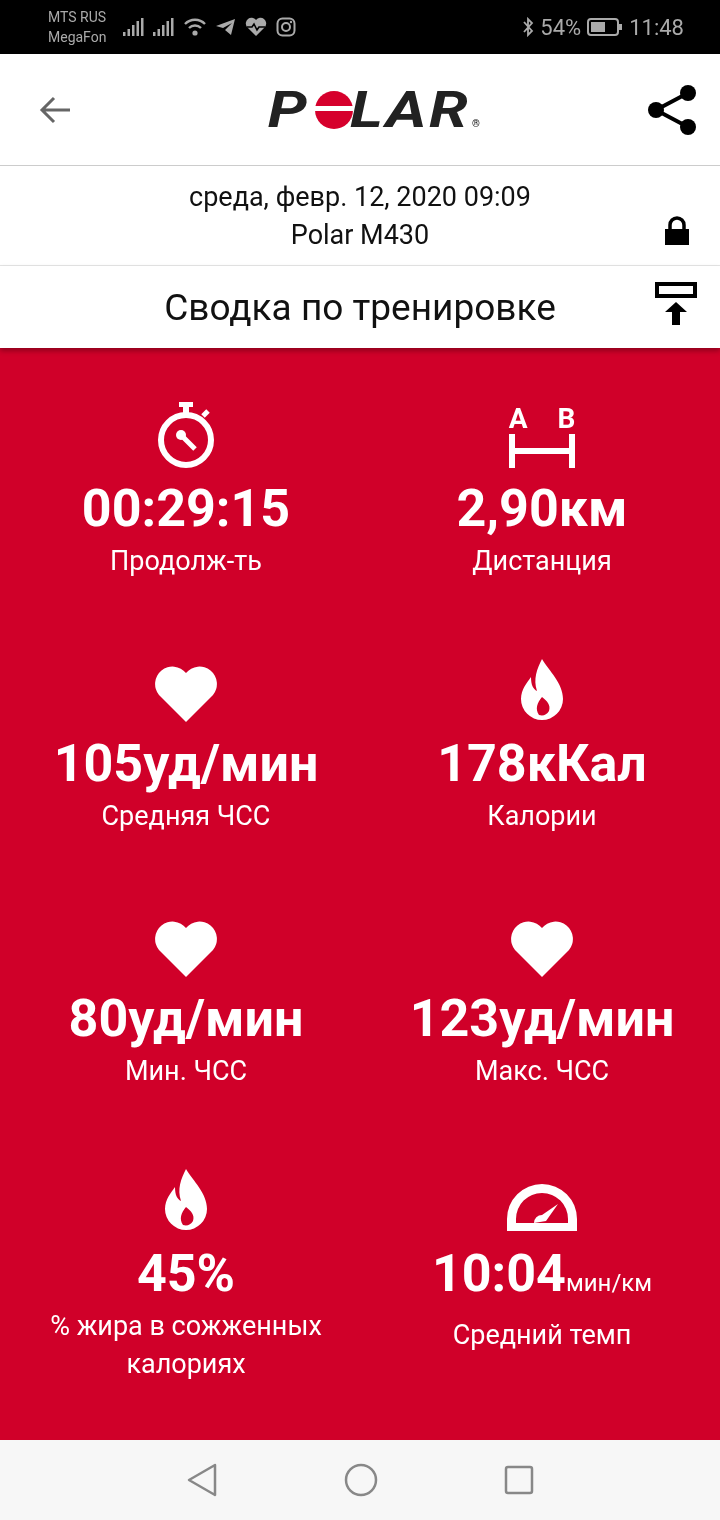 This screenshot has height=1520, width=720. Describe the element at coordinates (360, 196) in the screenshot. I see `session-date: среда, февр. 12, 2020 09:09` at that location.